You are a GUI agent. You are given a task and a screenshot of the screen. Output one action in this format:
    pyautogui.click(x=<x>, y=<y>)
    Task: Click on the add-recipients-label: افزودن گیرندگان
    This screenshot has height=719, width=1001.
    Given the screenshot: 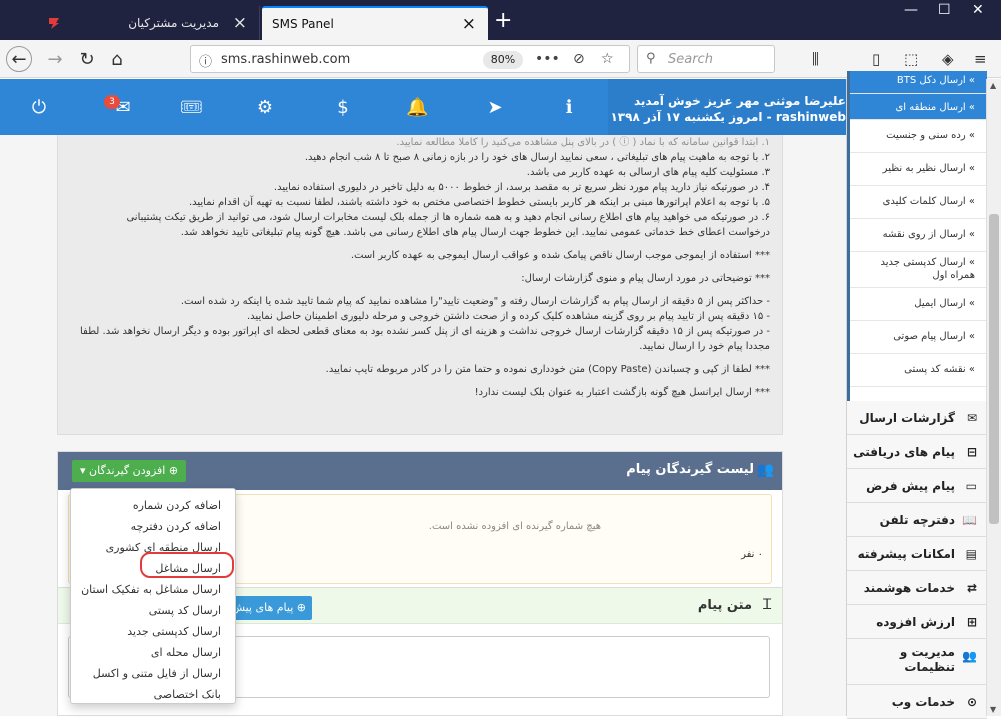 What is the action you would take?
    pyautogui.click(x=127, y=470)
    